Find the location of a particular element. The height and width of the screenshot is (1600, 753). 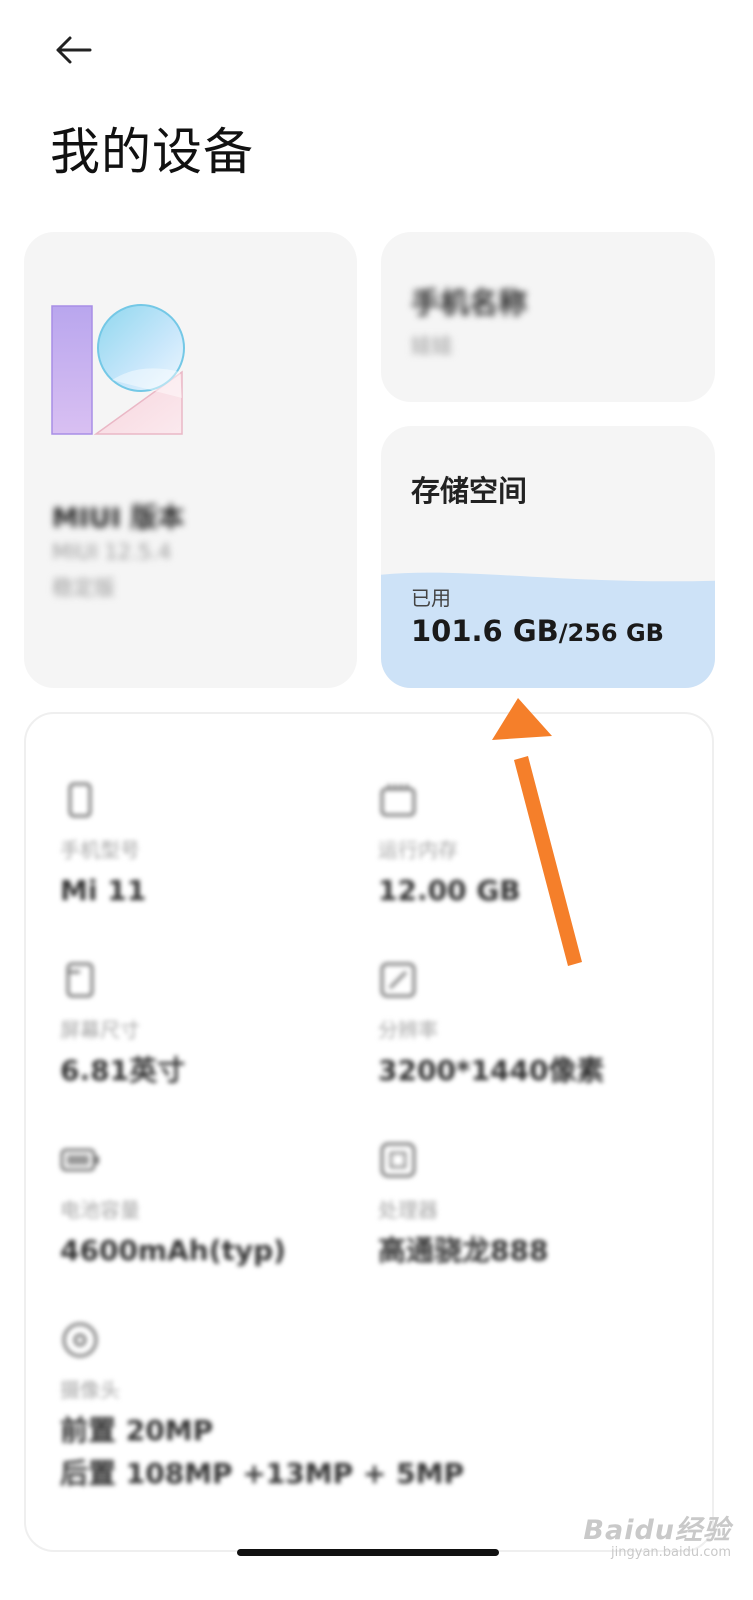

spec-ram: 运行内存 12.00 GB is located at coordinates (449, 846).